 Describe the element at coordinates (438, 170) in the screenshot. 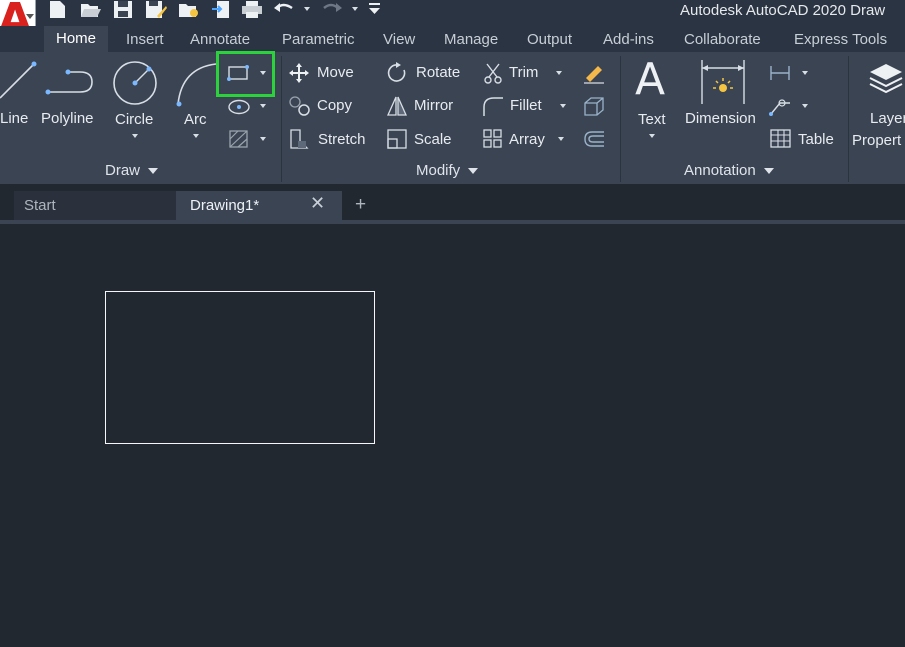

I see `modify-panel-title-label: Modify` at that location.